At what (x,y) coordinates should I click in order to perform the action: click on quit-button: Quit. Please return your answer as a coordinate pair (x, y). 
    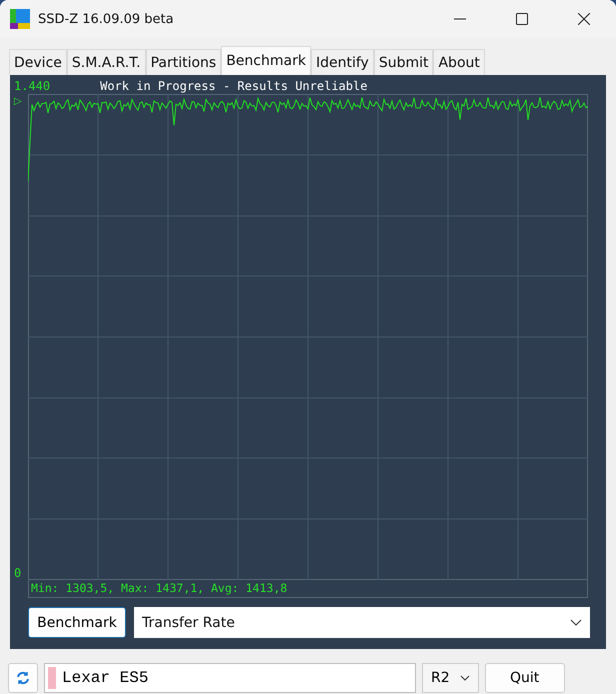
    Looking at the image, I should click on (524, 678).